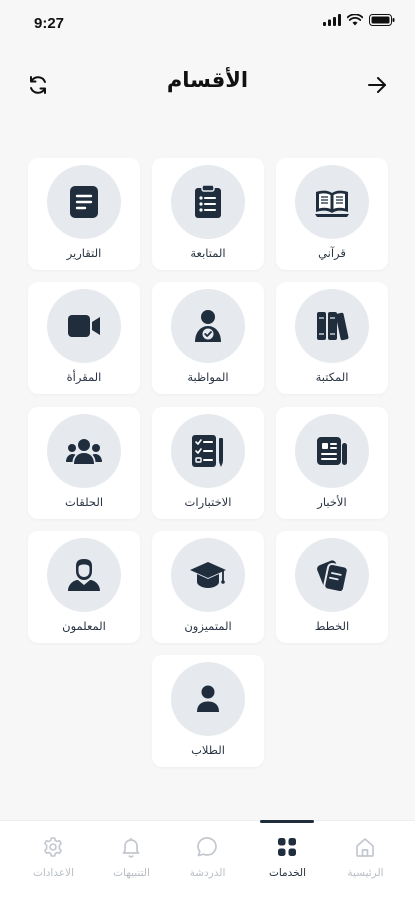 The image size is (415, 900). What do you see at coordinates (84, 338) in the screenshot?
I see `section-card-recitation: المقرأة` at bounding box center [84, 338].